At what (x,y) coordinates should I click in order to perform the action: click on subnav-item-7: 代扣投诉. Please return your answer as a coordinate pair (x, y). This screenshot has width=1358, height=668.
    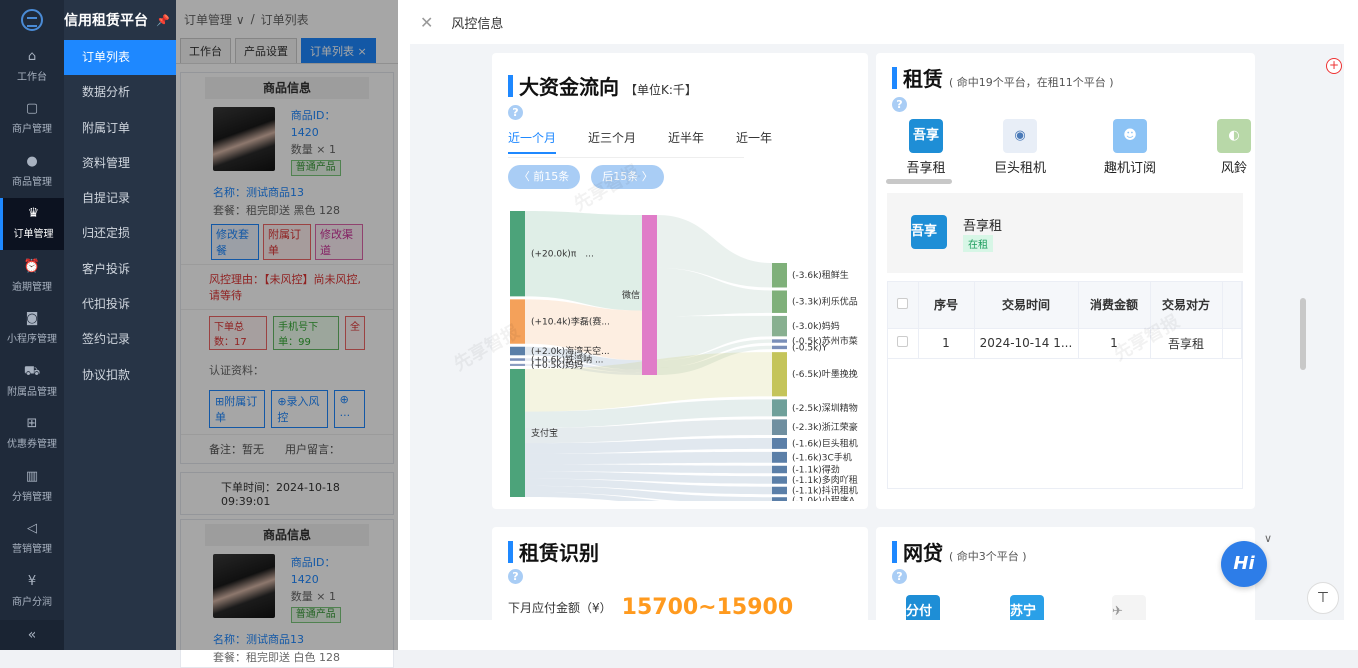
    Looking at the image, I should click on (120, 304).